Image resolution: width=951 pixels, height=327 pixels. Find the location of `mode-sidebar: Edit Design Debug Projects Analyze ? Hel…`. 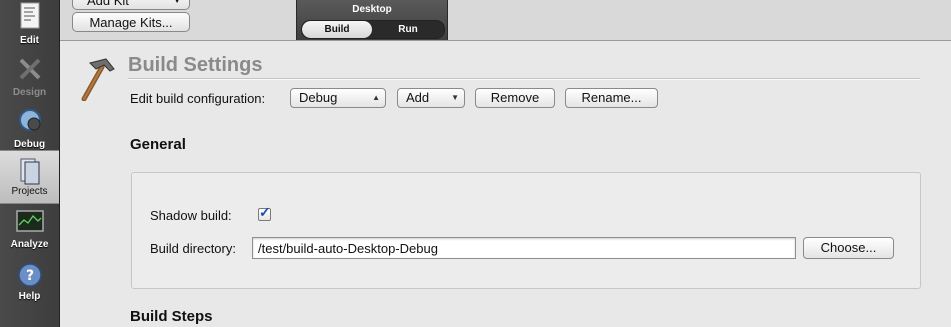

mode-sidebar: Edit Design Debug Projects Analyze ? Hel… is located at coordinates (30, 163).